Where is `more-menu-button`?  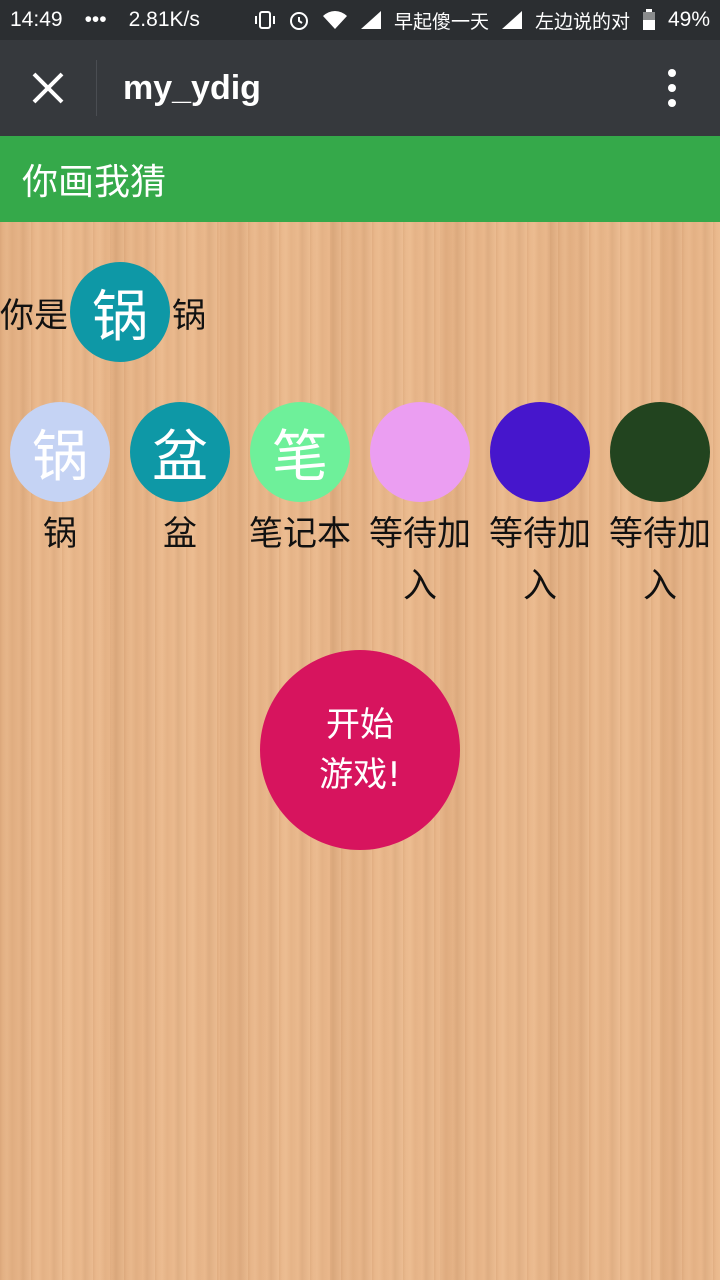 more-menu-button is located at coordinates (672, 88).